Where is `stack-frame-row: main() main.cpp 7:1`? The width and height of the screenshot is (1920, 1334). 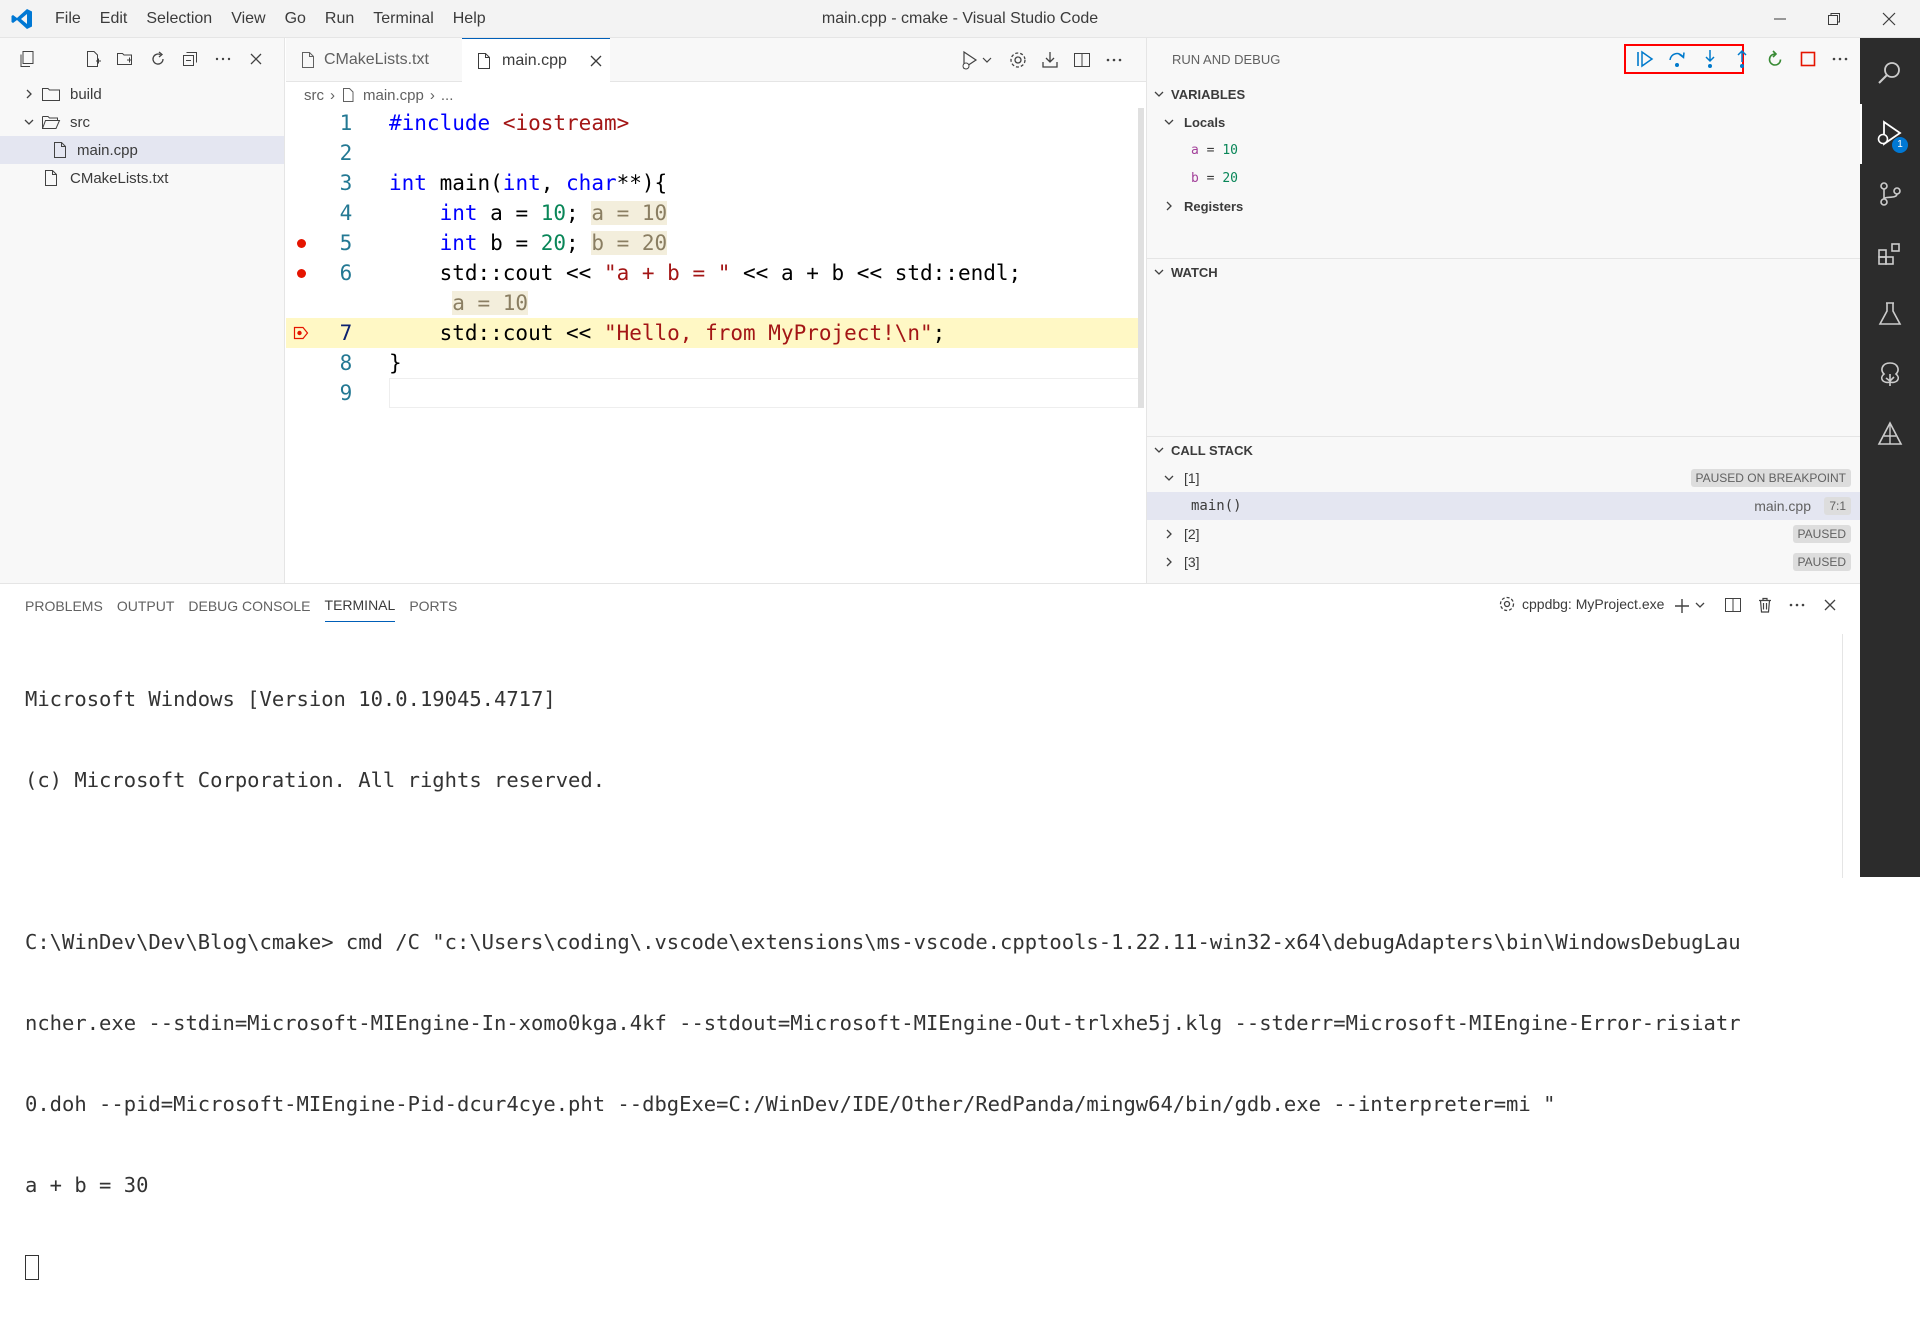
stack-frame-row: main() main.cpp 7:1 is located at coordinates (1504, 506).